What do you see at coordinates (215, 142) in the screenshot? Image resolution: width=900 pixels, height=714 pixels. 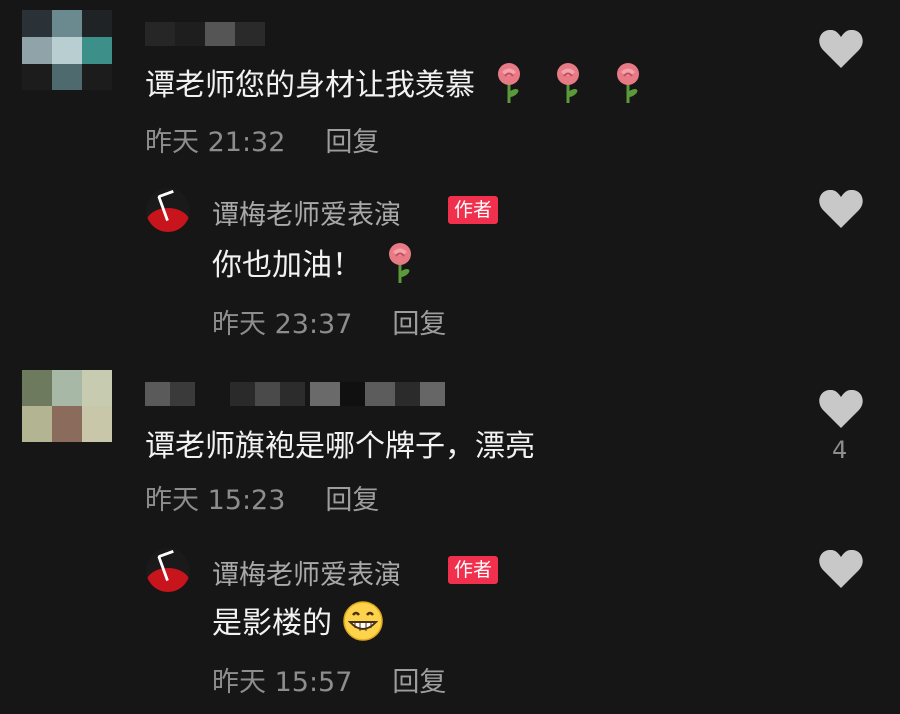 I see `comment-time: 昨天 21:32` at bounding box center [215, 142].